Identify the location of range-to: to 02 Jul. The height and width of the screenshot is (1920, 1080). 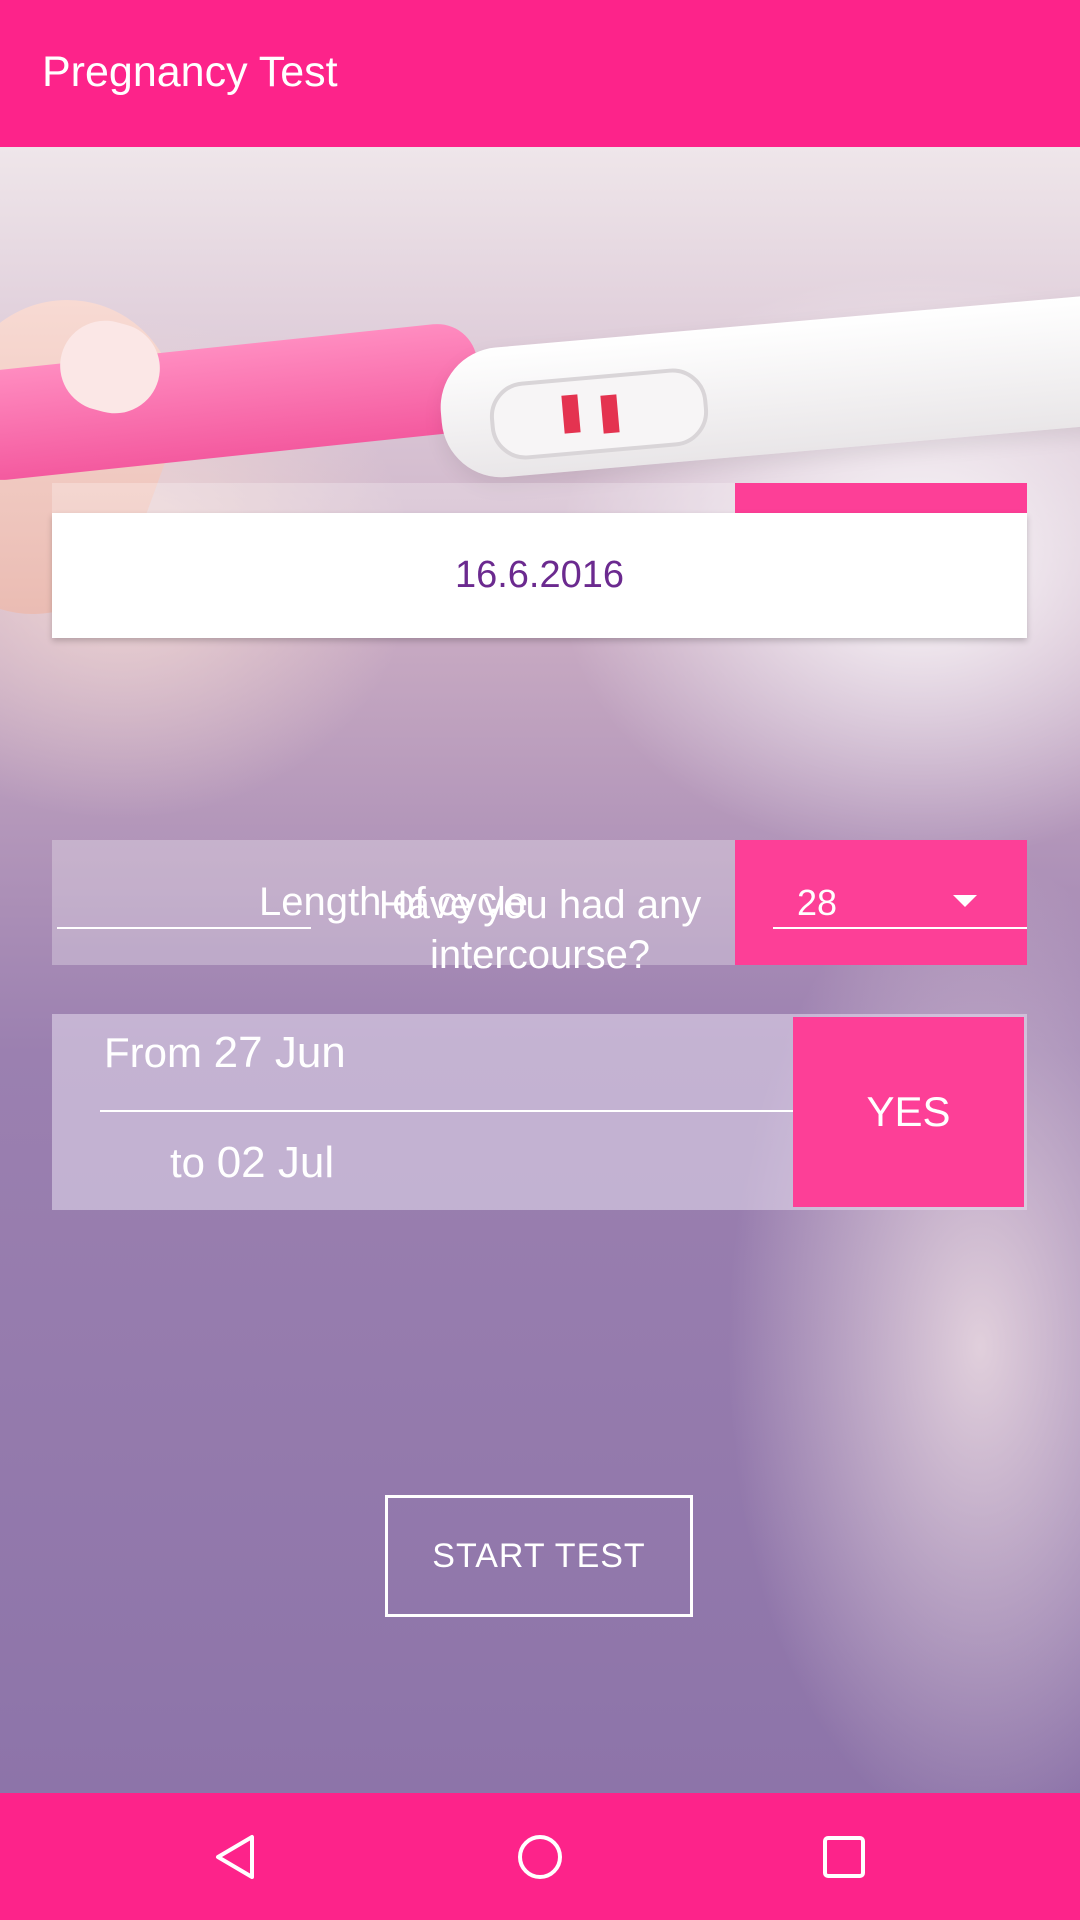
(252, 1163).